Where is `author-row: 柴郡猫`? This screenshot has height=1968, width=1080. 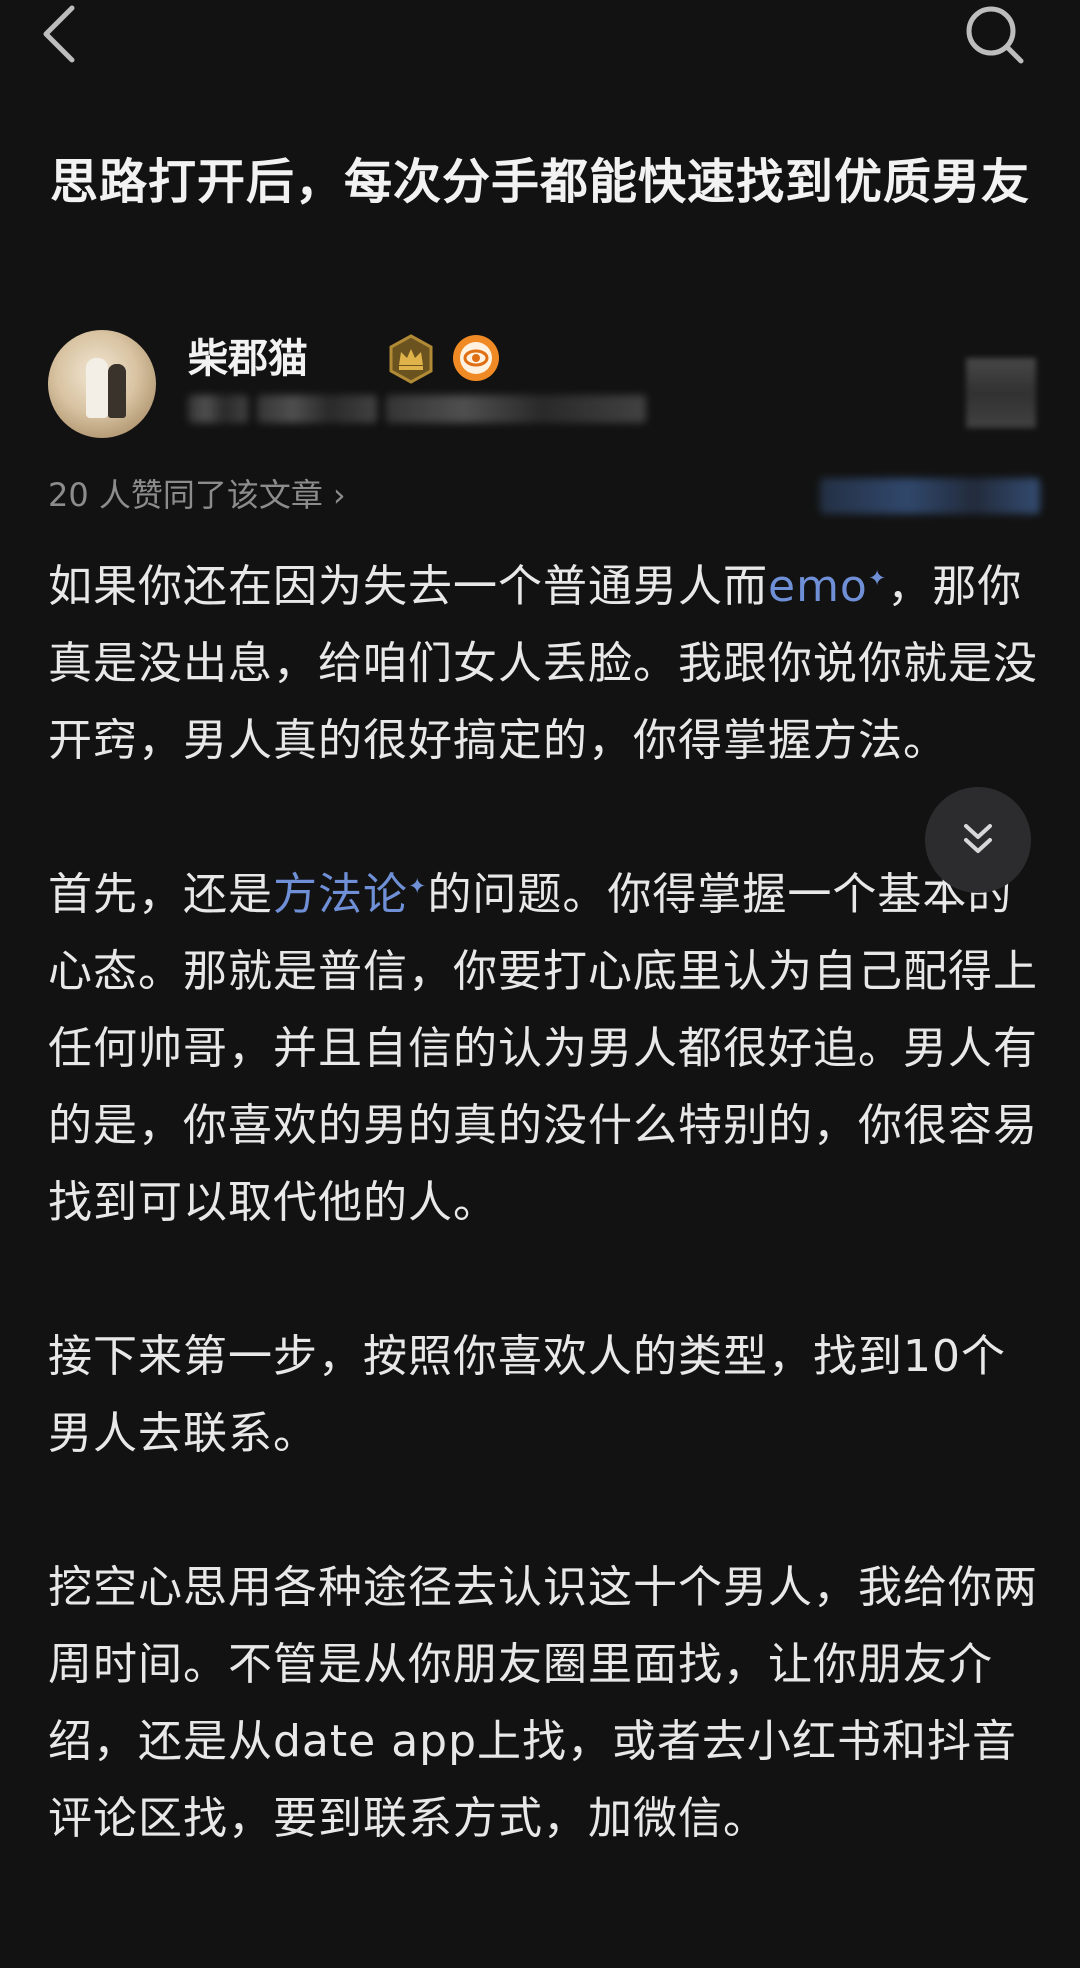
author-row: 柴郡猫 is located at coordinates (543, 385).